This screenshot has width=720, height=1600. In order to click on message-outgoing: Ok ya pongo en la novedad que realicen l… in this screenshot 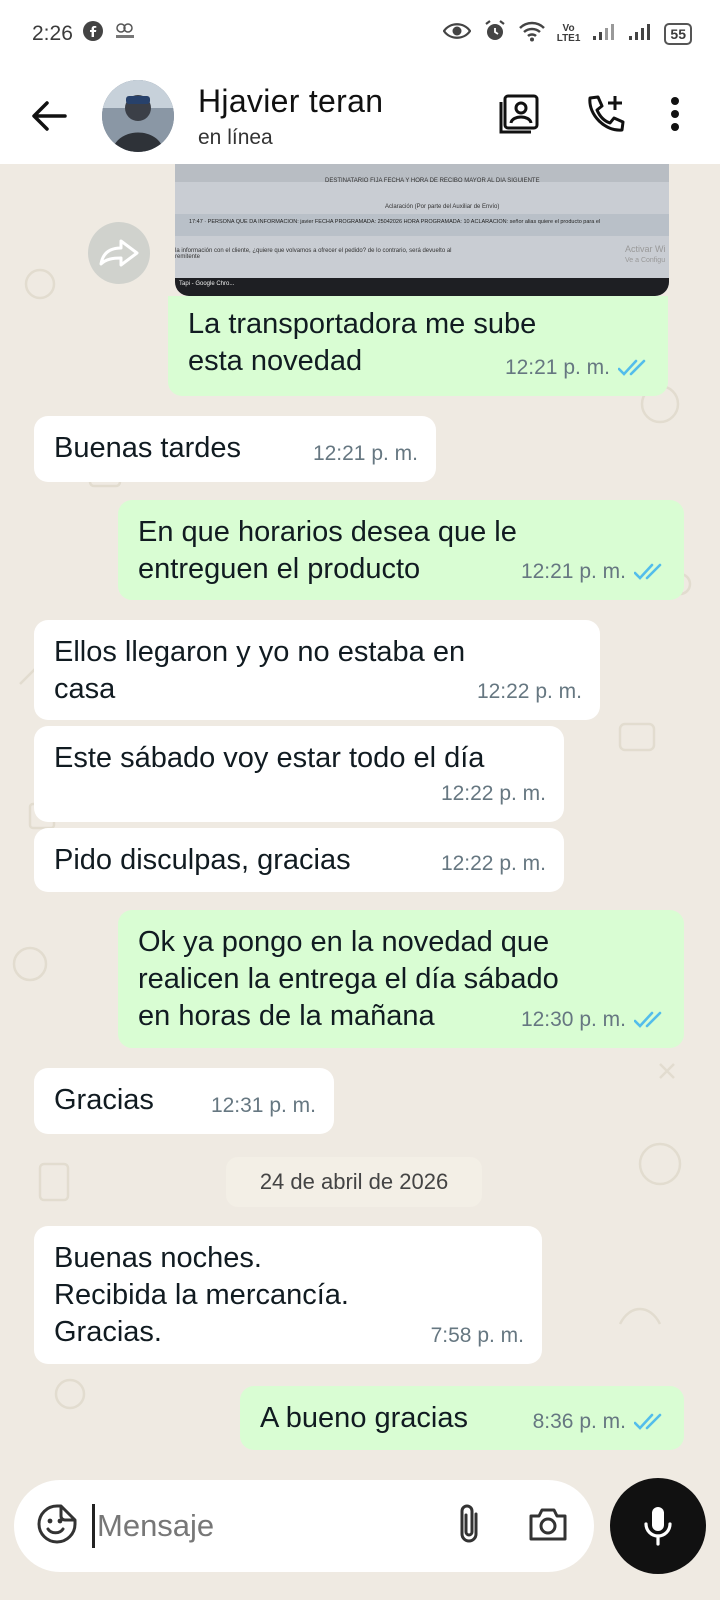, I will do `click(401, 979)`.